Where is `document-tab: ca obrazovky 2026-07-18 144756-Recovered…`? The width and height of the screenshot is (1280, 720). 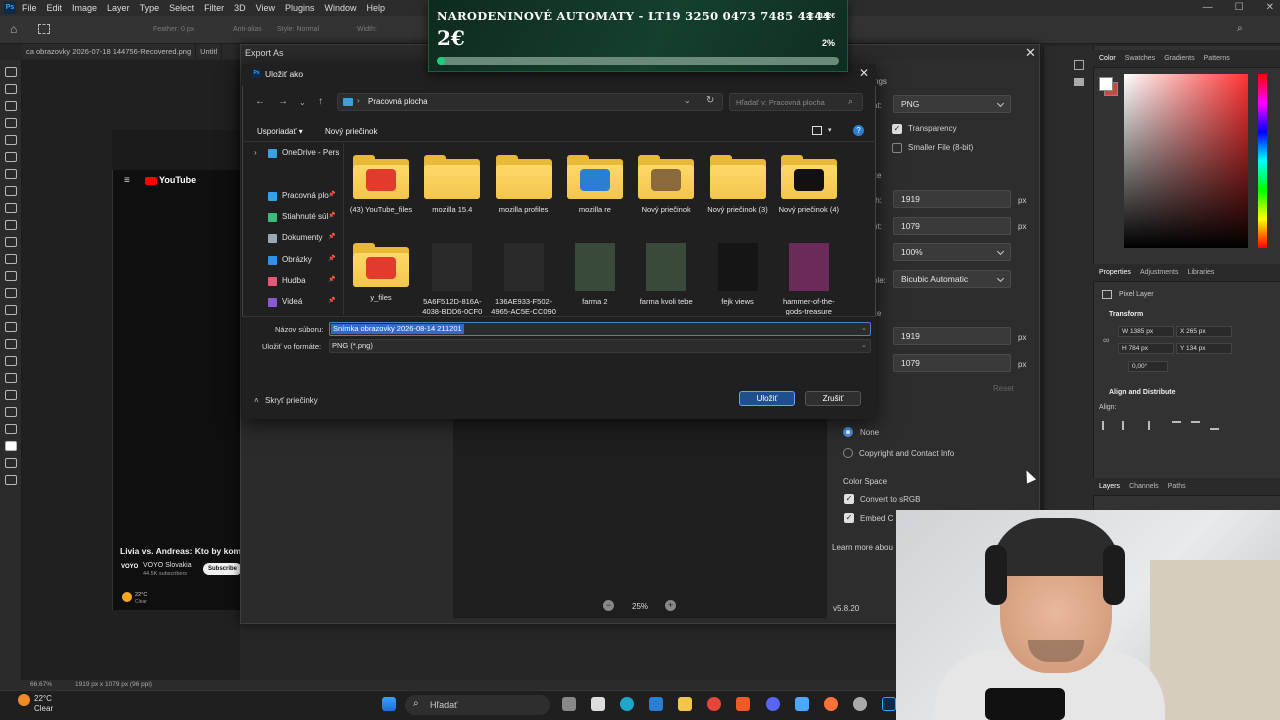 document-tab: ca obrazovky 2026-07-18 144756-Recovered… is located at coordinates (109, 51).